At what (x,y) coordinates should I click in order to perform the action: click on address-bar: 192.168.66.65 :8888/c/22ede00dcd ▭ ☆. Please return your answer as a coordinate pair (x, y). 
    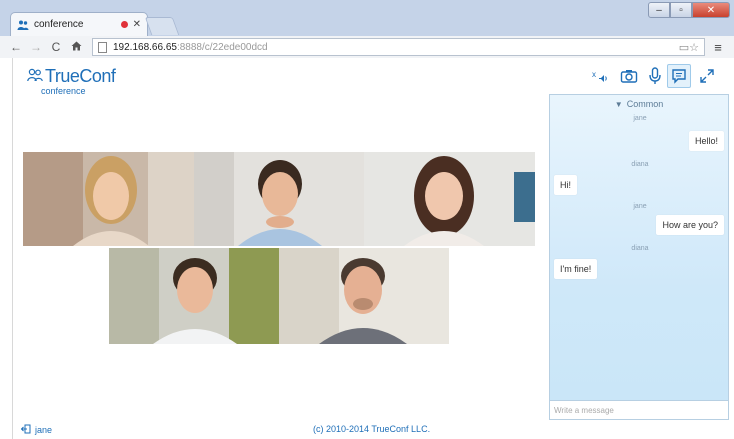
    Looking at the image, I should click on (398, 47).